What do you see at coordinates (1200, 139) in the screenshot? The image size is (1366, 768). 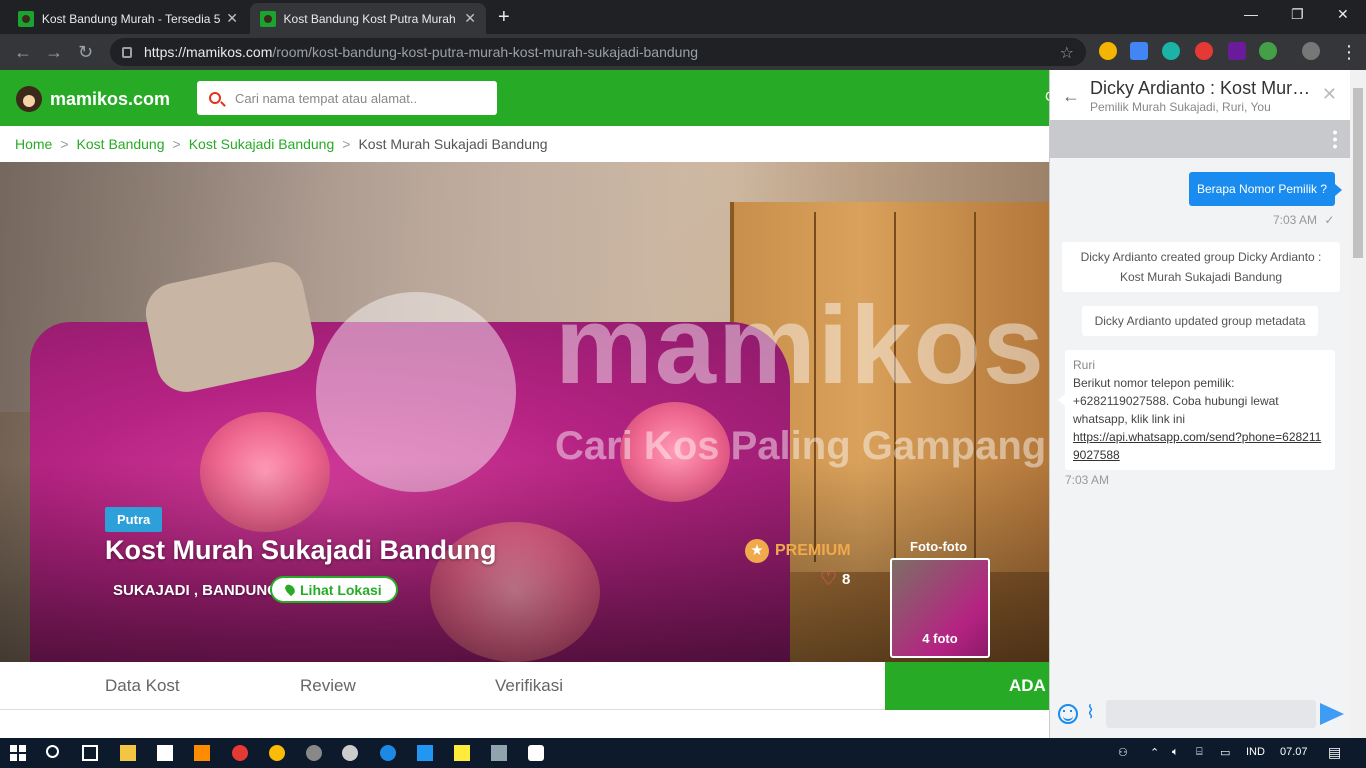 I see `chat-toolbar` at bounding box center [1200, 139].